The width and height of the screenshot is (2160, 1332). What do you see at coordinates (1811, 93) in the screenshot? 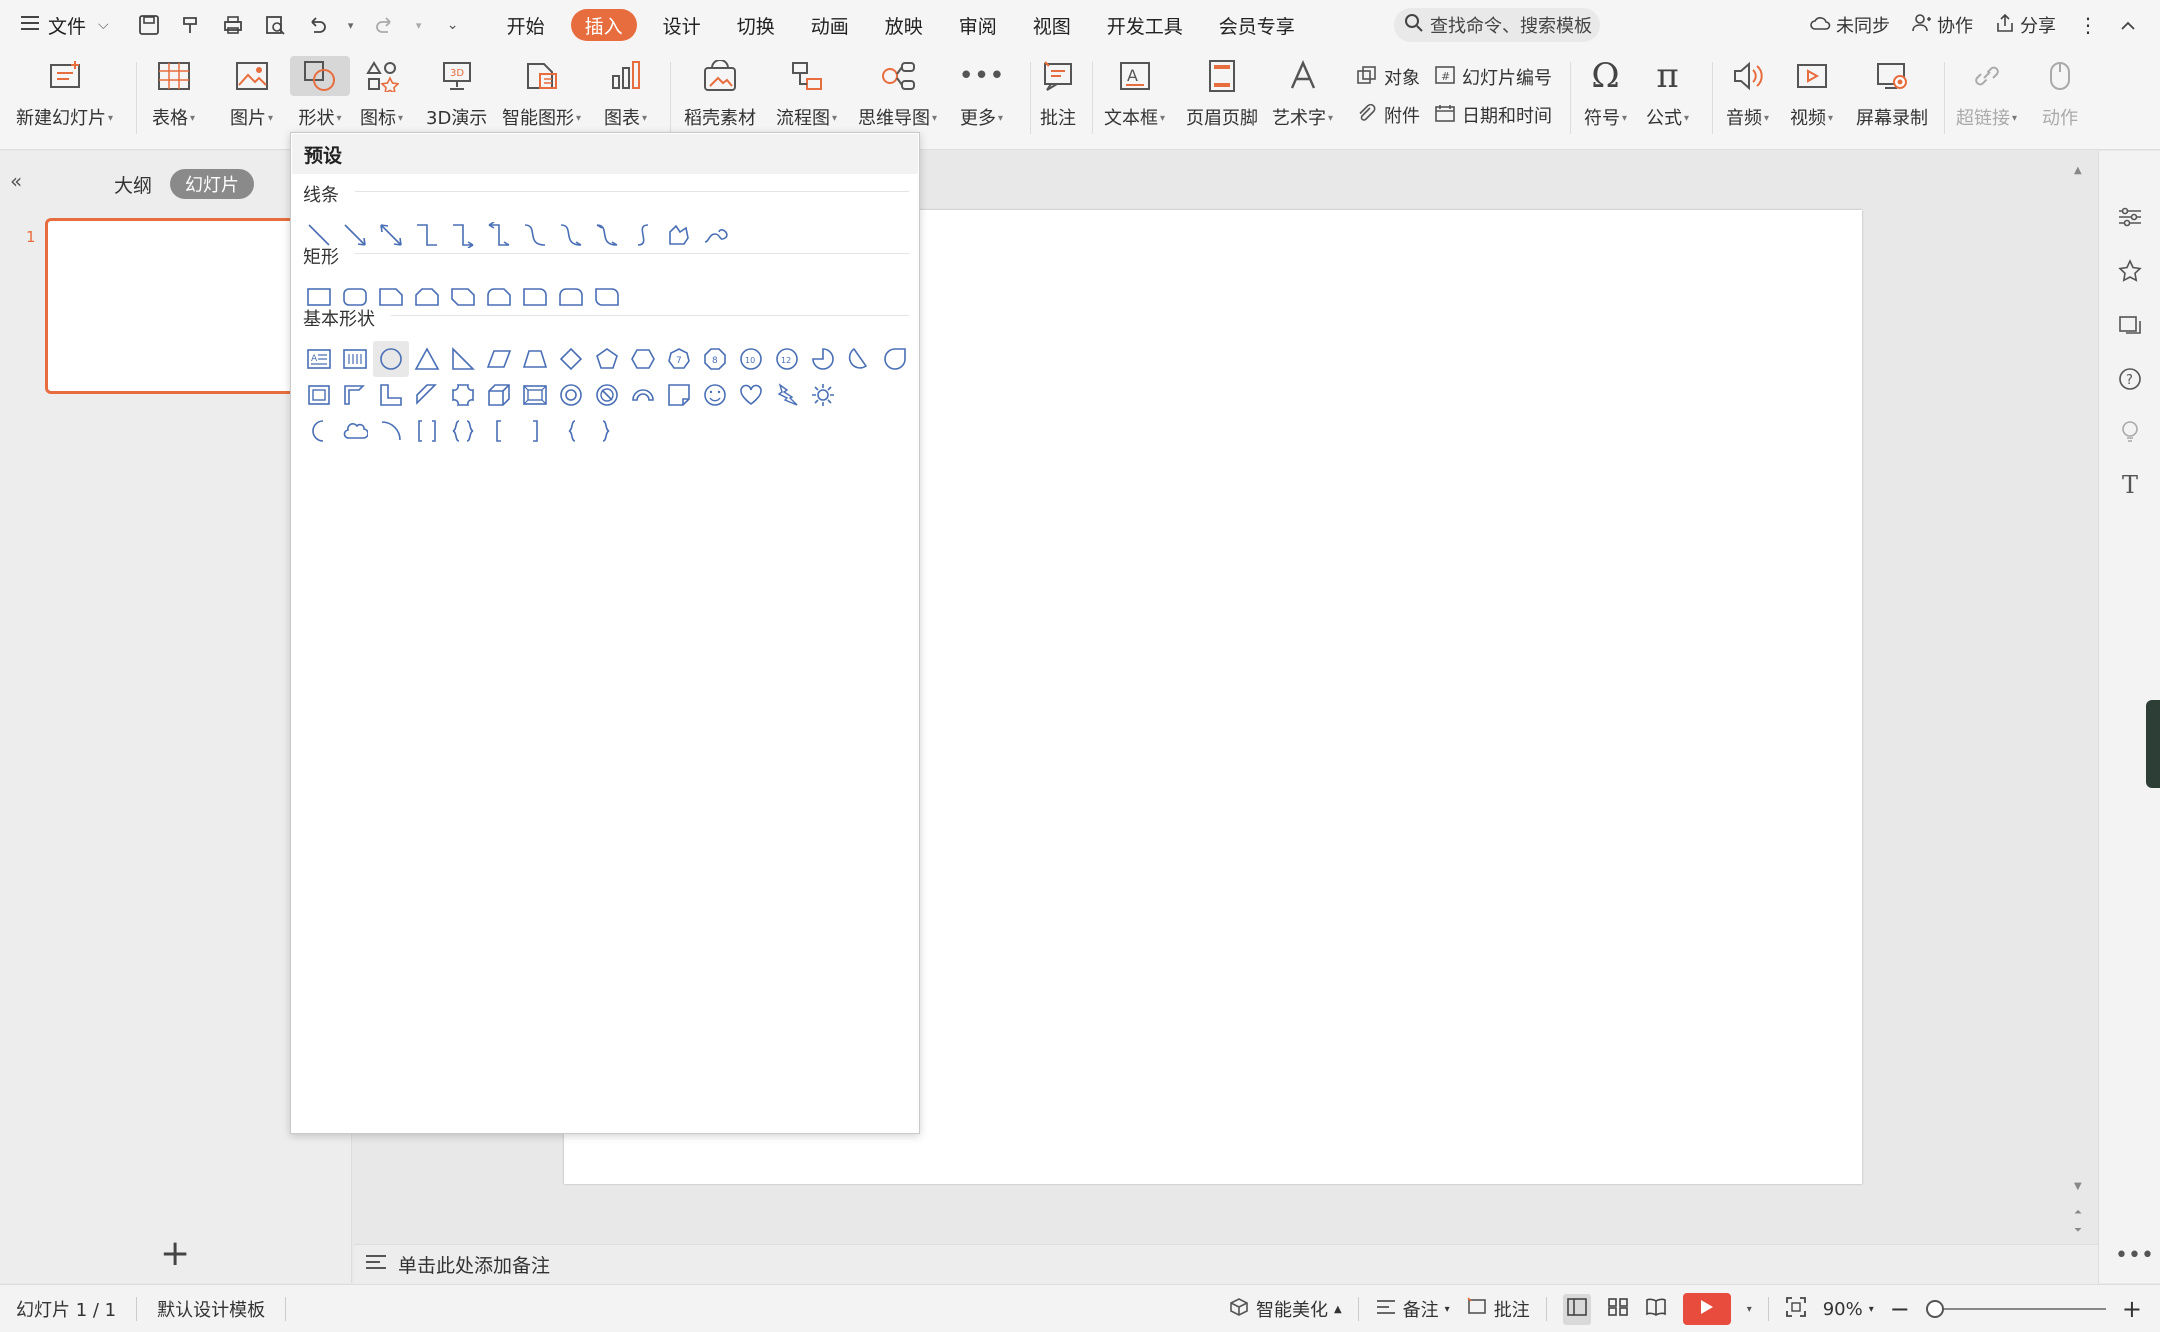
I see `video-button: 视频 ▾` at bounding box center [1811, 93].